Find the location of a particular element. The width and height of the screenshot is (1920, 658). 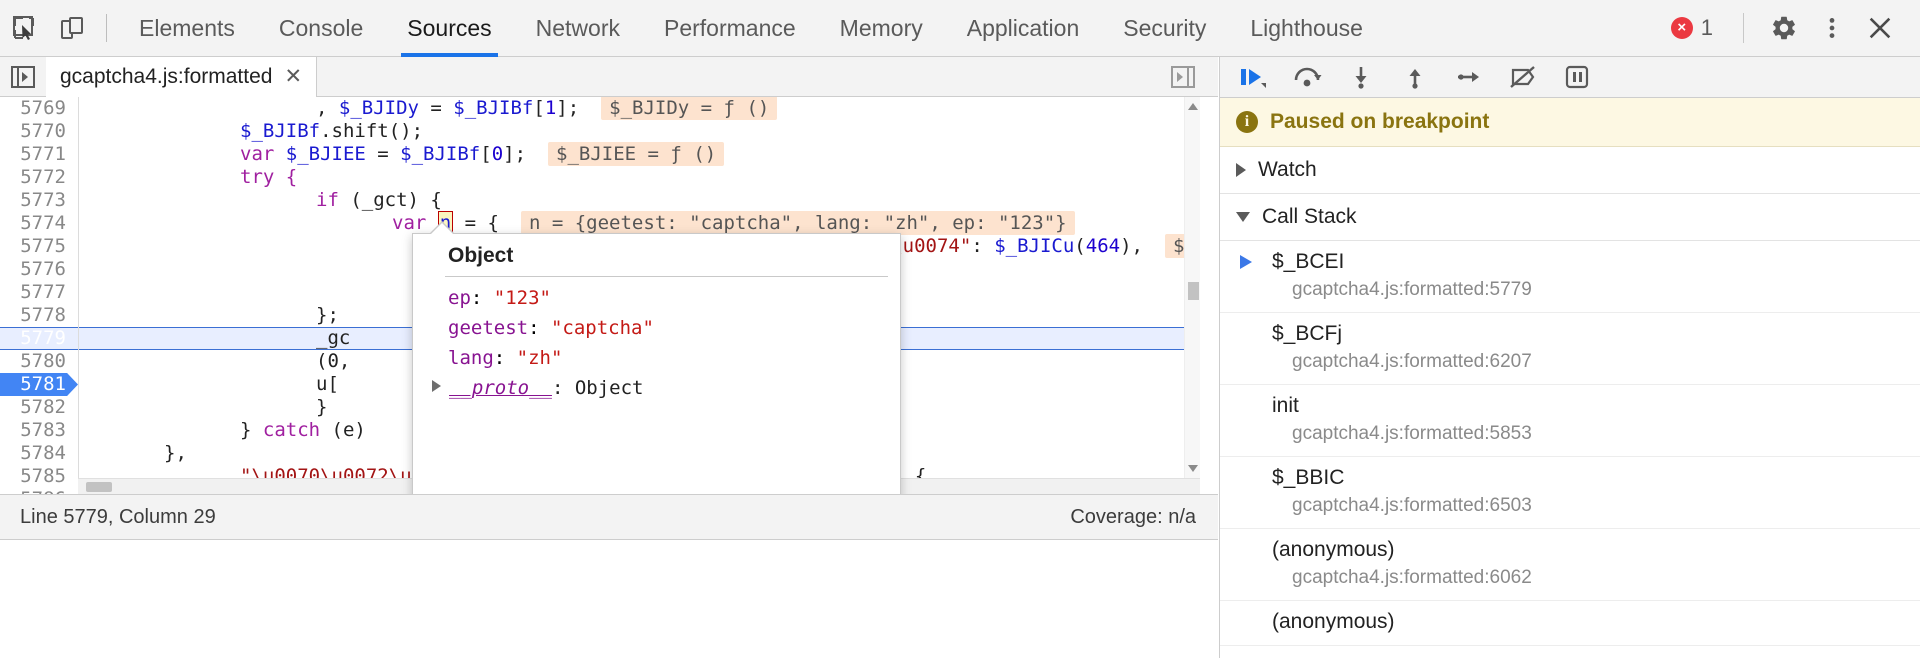

editor-vertical-scrollbar is located at coordinates (1192, 287).